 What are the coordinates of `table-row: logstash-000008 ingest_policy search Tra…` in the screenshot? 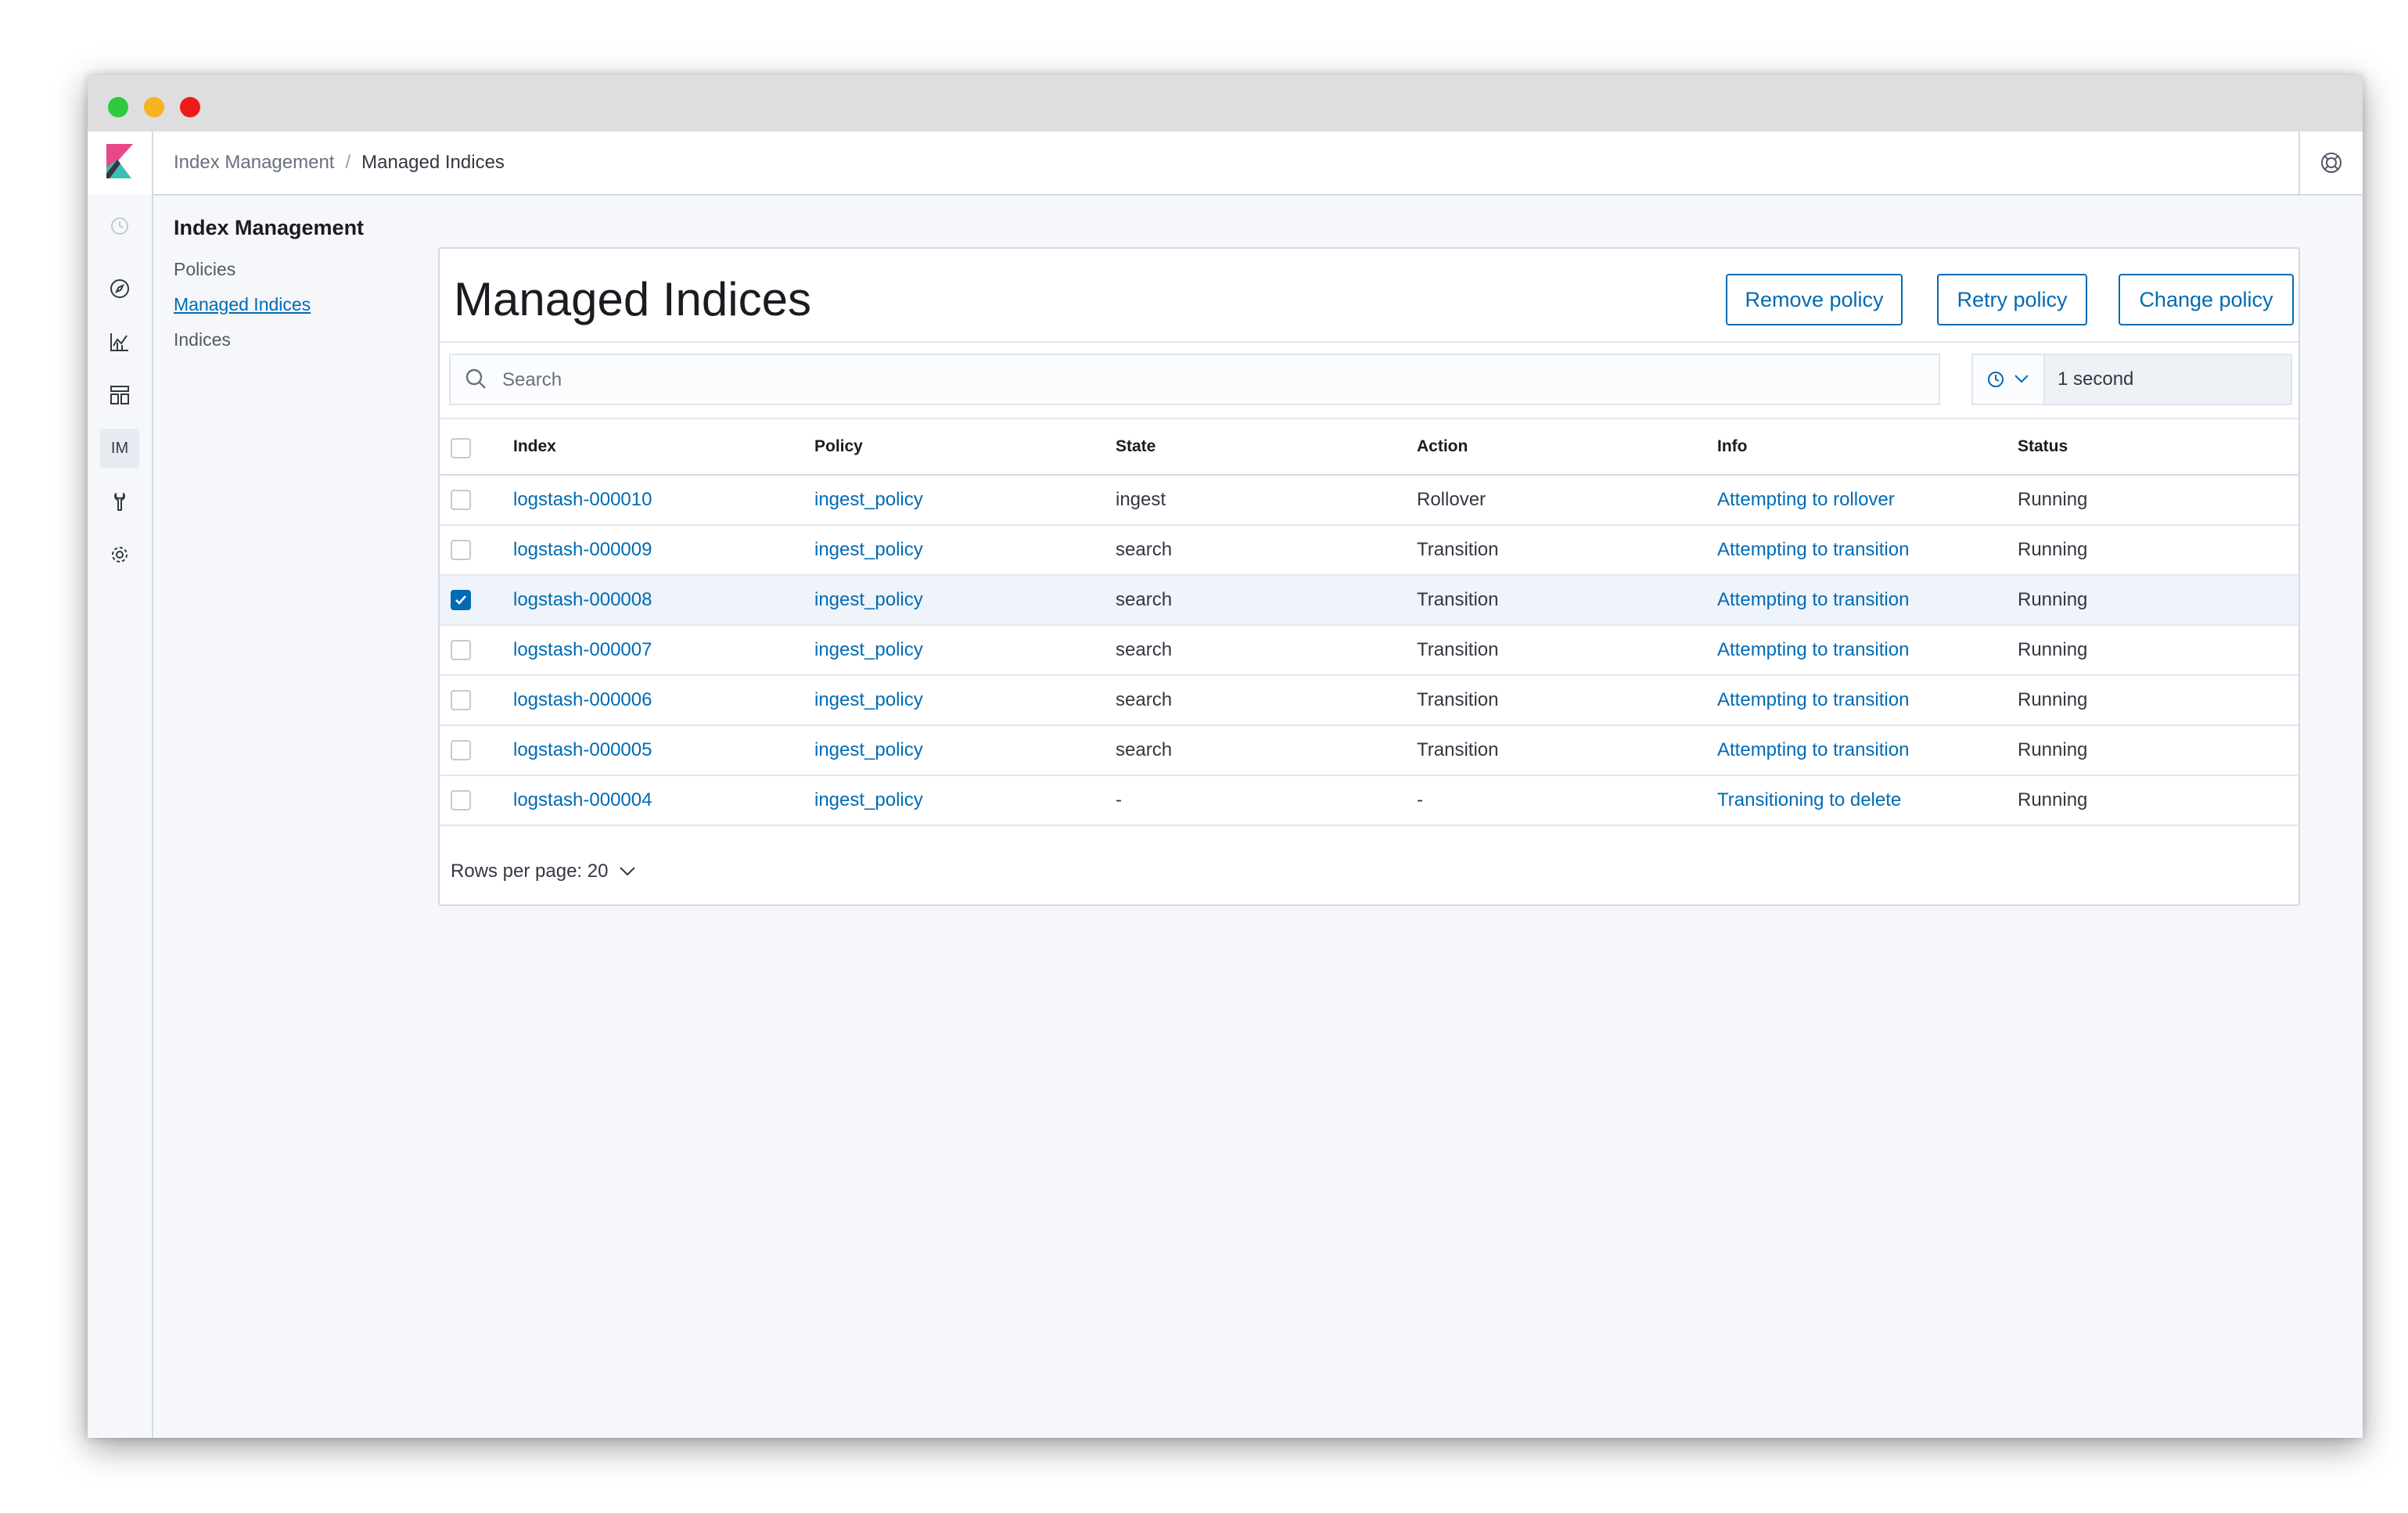 It's located at (1369, 601).